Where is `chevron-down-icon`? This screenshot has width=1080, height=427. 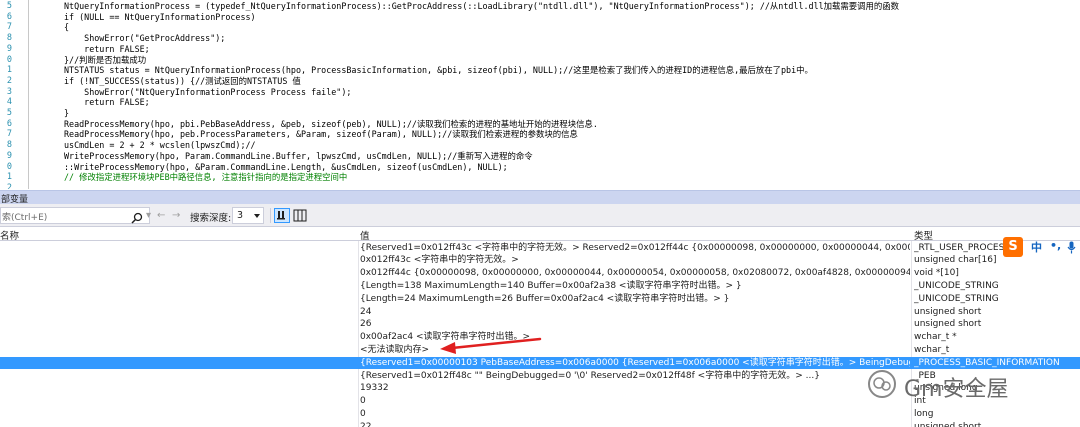 chevron-down-icon is located at coordinates (257, 216).